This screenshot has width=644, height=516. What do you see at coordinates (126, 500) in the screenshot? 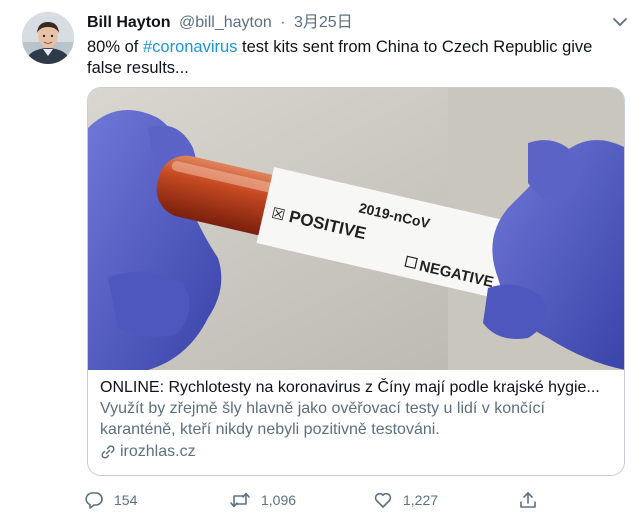
I see `reply-count: 154` at bounding box center [126, 500].